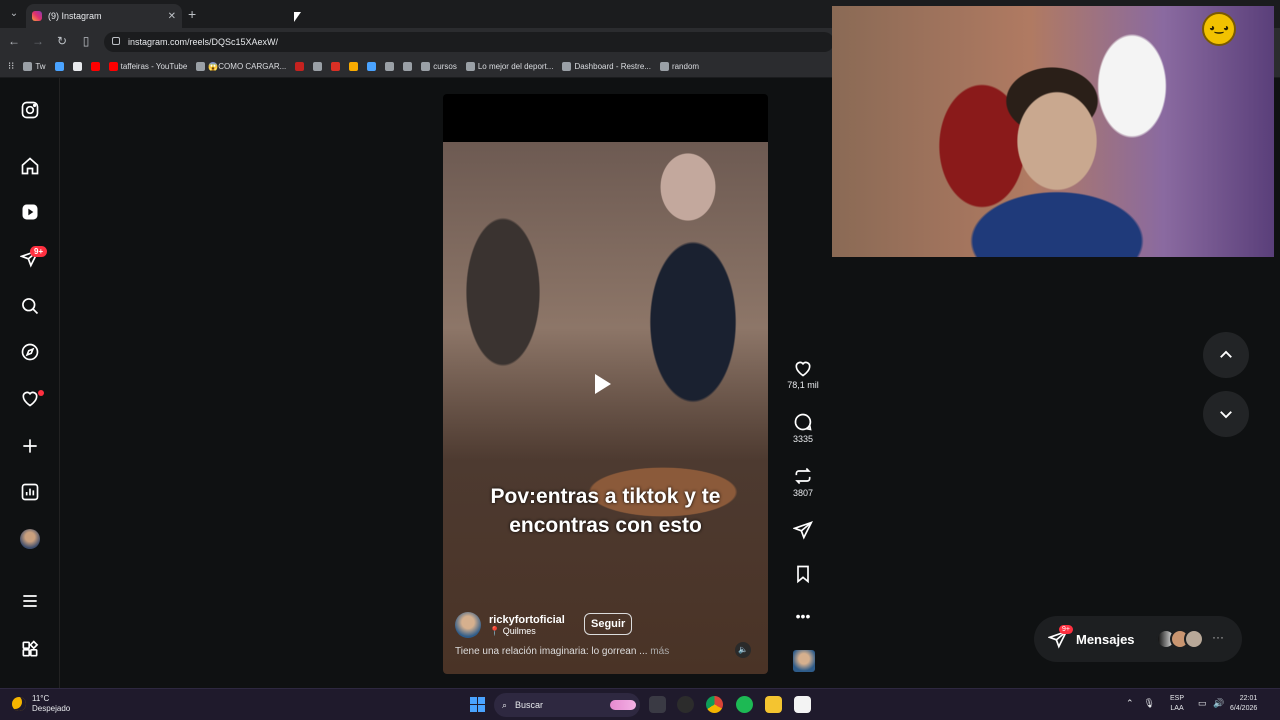 This screenshot has width=1280, height=720. What do you see at coordinates (608, 624) in the screenshot?
I see `follow-button: Seguir` at bounding box center [608, 624].